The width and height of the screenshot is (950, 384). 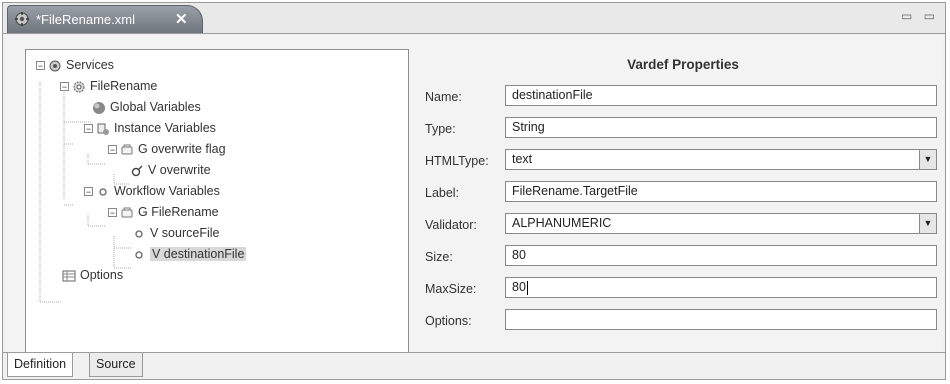 I want to click on tree-item-label: Instance Variables, so click(x=165, y=128).